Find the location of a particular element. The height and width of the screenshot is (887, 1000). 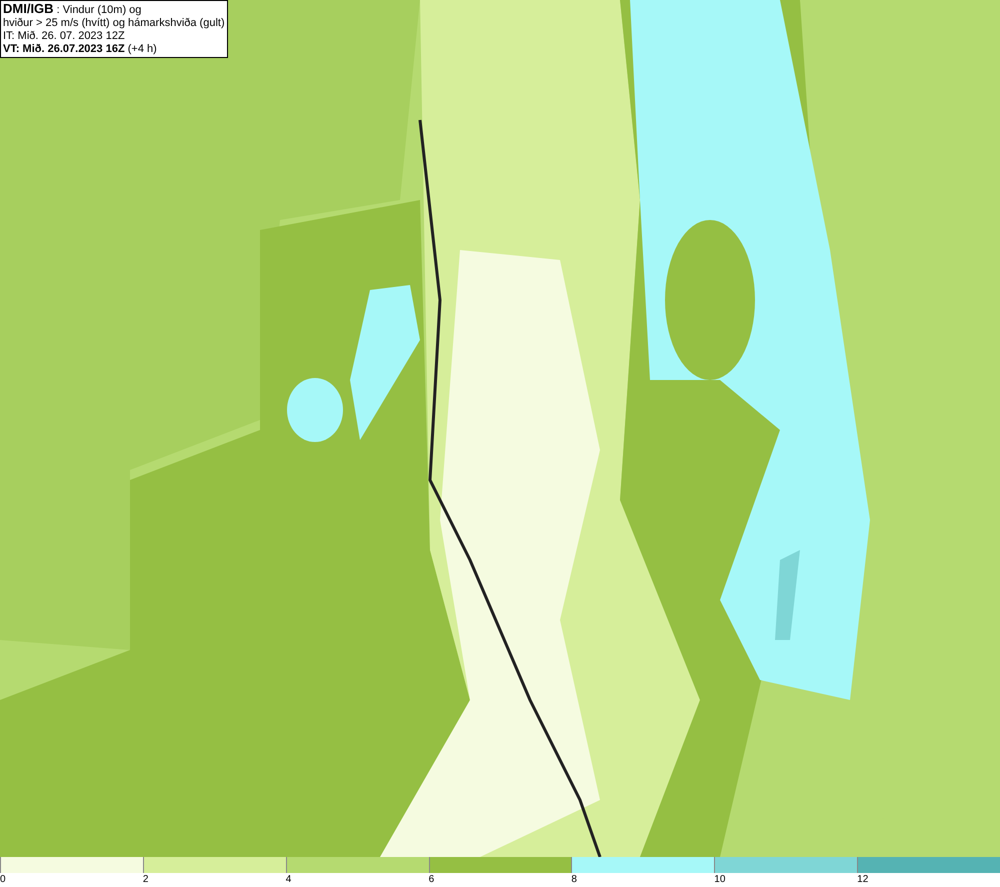

legend-label: 0 is located at coordinates (3, 880).